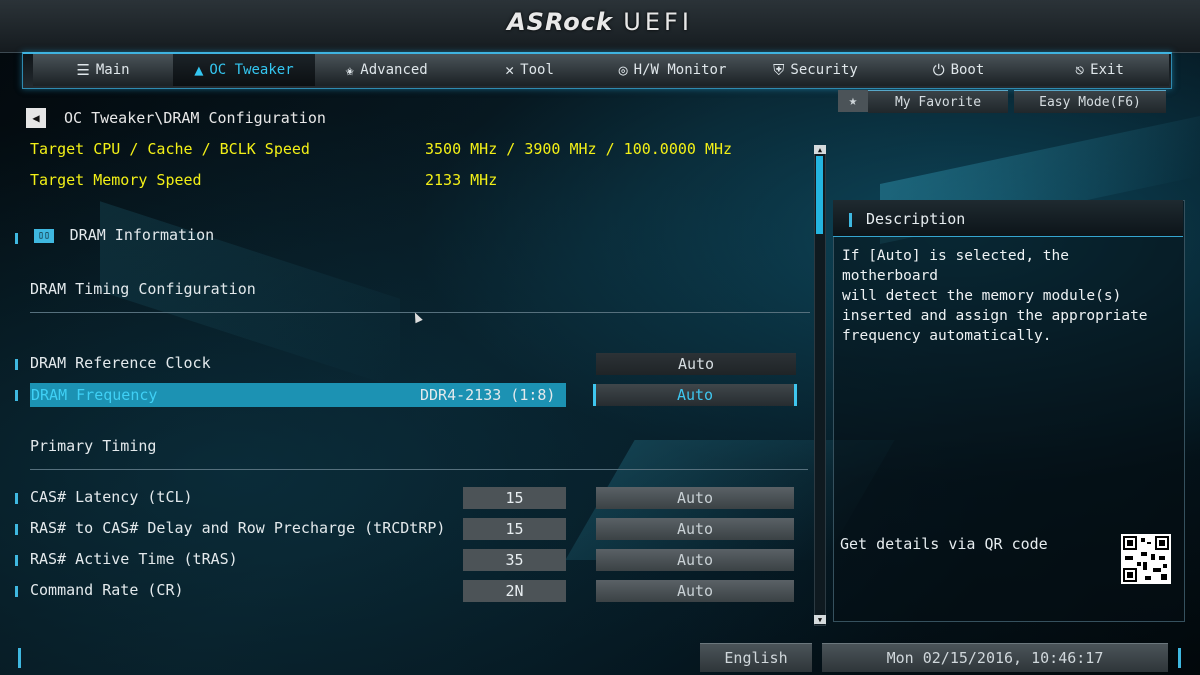 The height and width of the screenshot is (675, 1200). Describe the element at coordinates (779, 70) in the screenshot. I see `shield-icon: ⛨` at that location.